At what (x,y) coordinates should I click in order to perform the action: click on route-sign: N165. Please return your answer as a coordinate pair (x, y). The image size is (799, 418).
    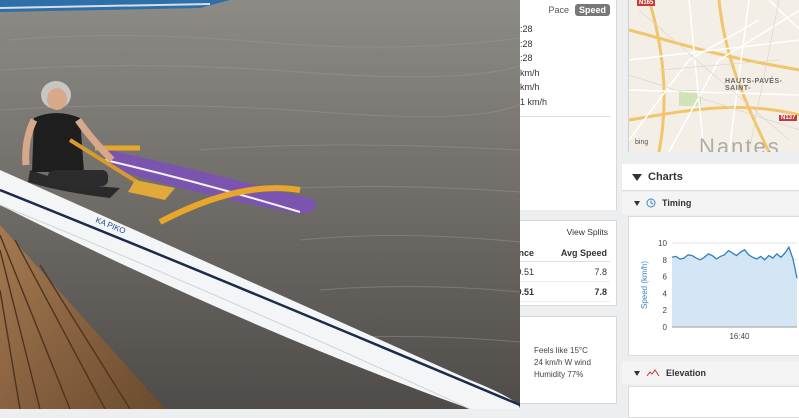
    Looking at the image, I should click on (646, 3).